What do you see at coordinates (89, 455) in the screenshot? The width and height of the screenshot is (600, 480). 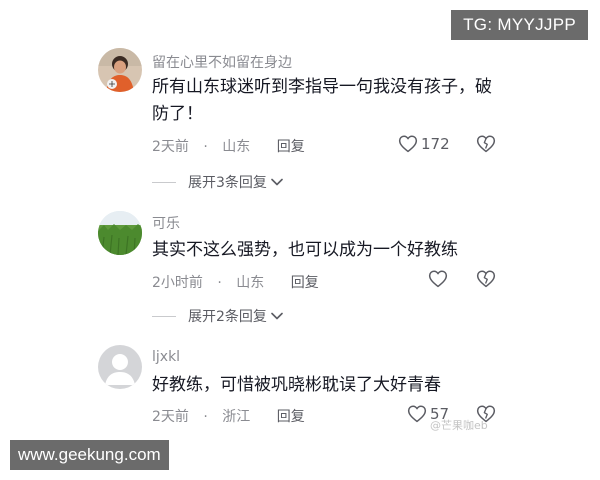 I see `watermark-bottom-left: www.geekung.com` at bounding box center [89, 455].